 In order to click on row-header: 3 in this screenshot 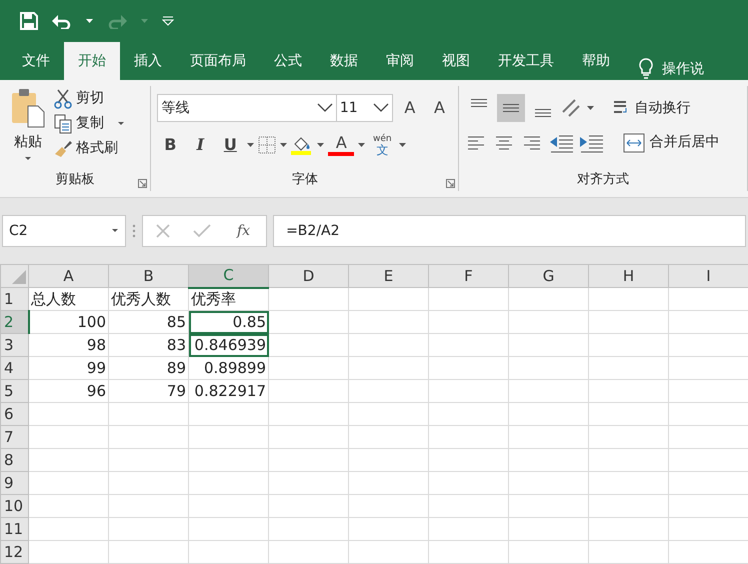, I will do `click(14, 345)`.